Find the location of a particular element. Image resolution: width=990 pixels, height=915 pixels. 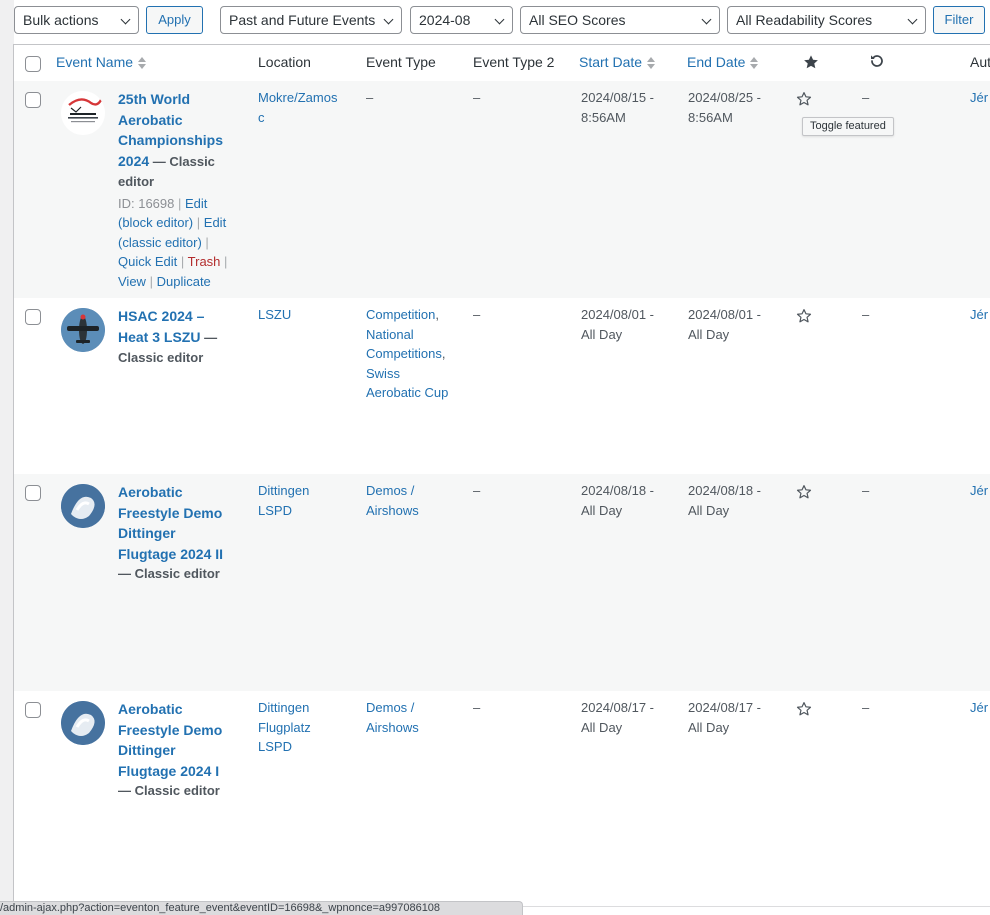

event-thumbnail is located at coordinates (83, 113).